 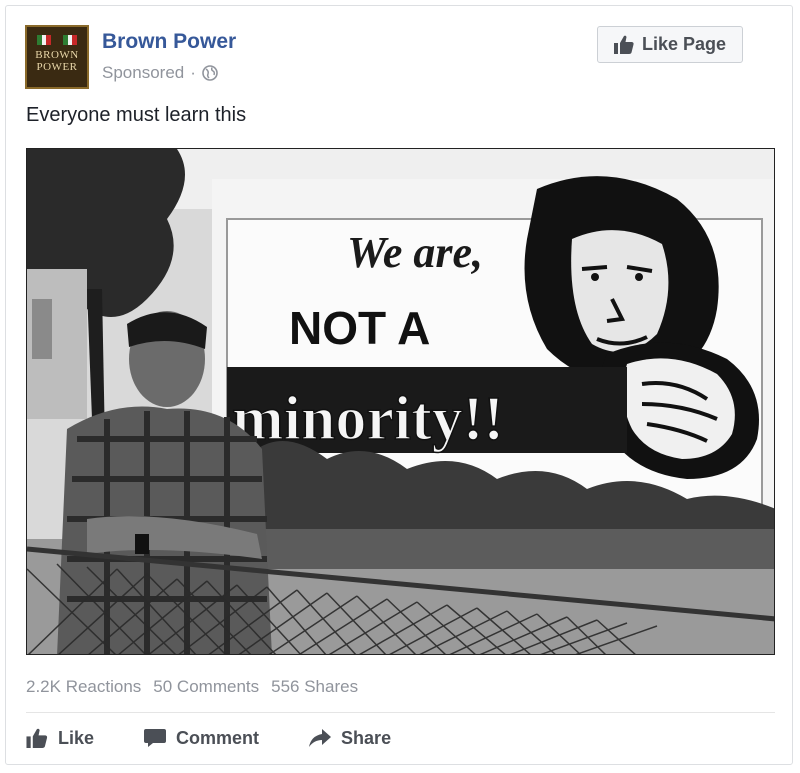 I want to click on comments-count: 50 Comments, so click(x=206, y=687).